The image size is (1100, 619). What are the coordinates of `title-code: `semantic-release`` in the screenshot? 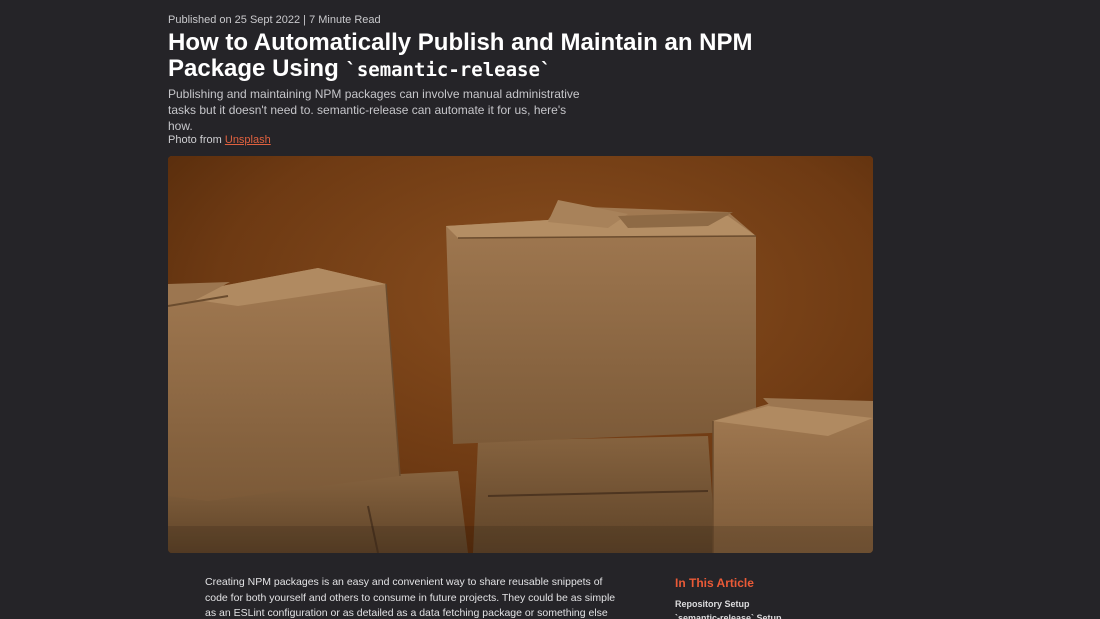 It's located at (448, 70).